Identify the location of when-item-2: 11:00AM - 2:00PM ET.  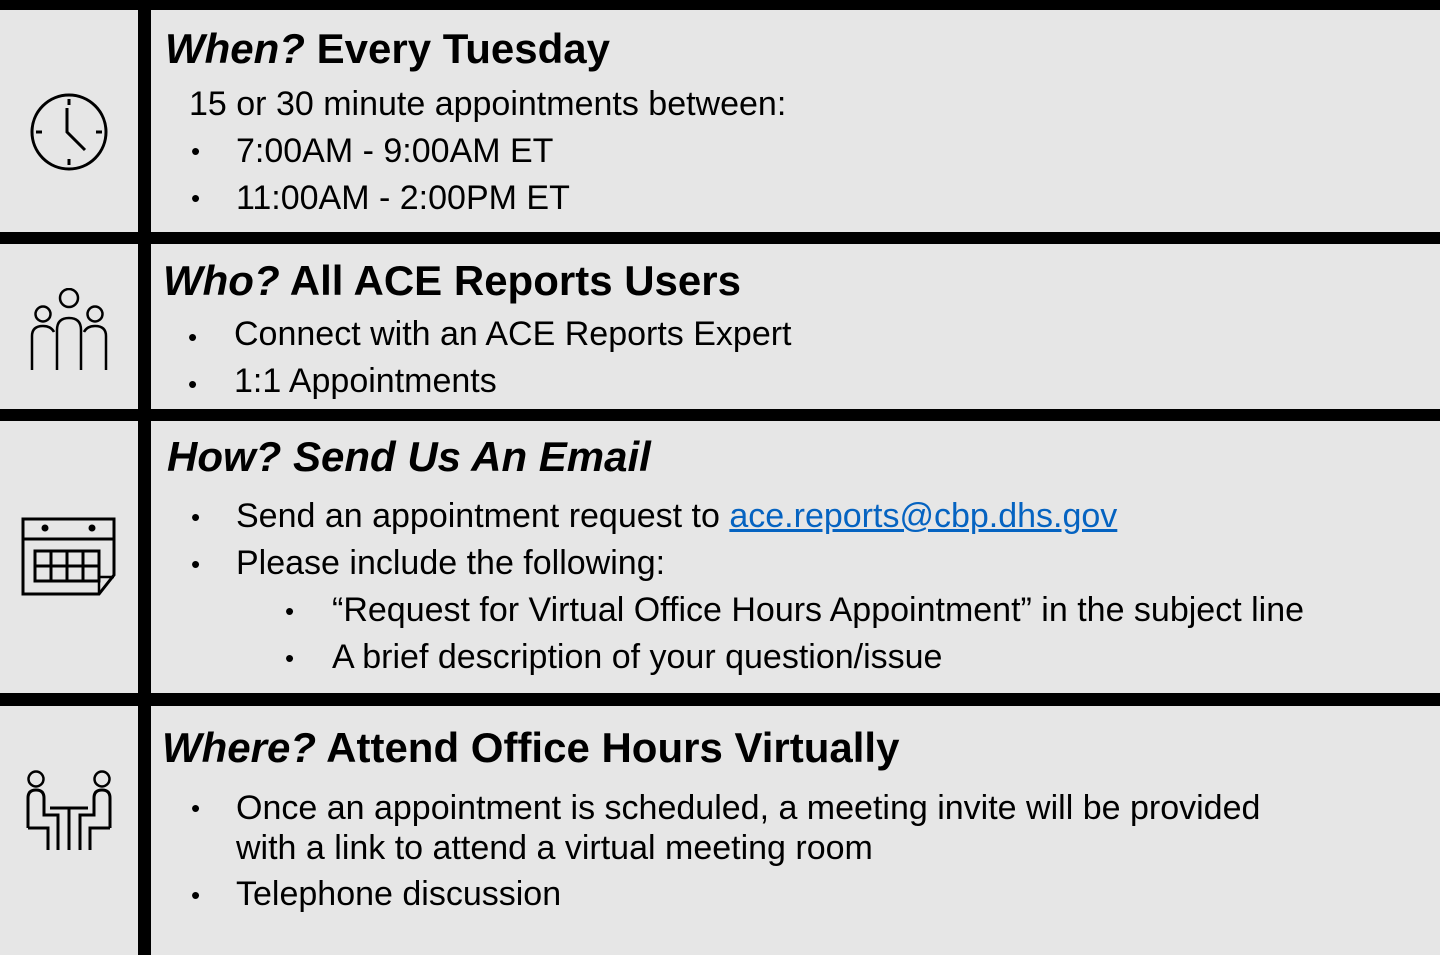
(403, 198).